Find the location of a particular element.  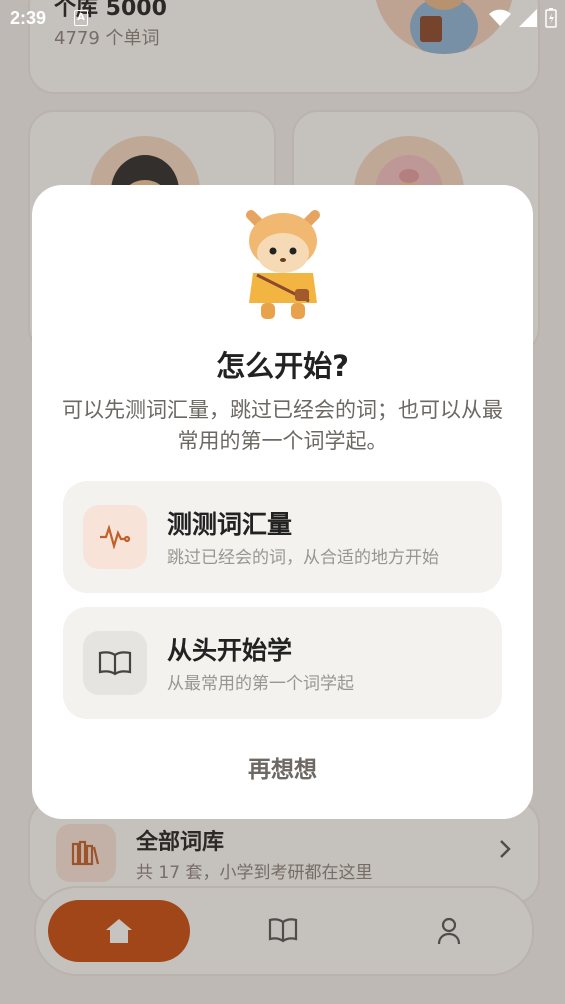

option-subtitle: 跳过已经会的词，从合适的地方开始 is located at coordinates (303, 558).